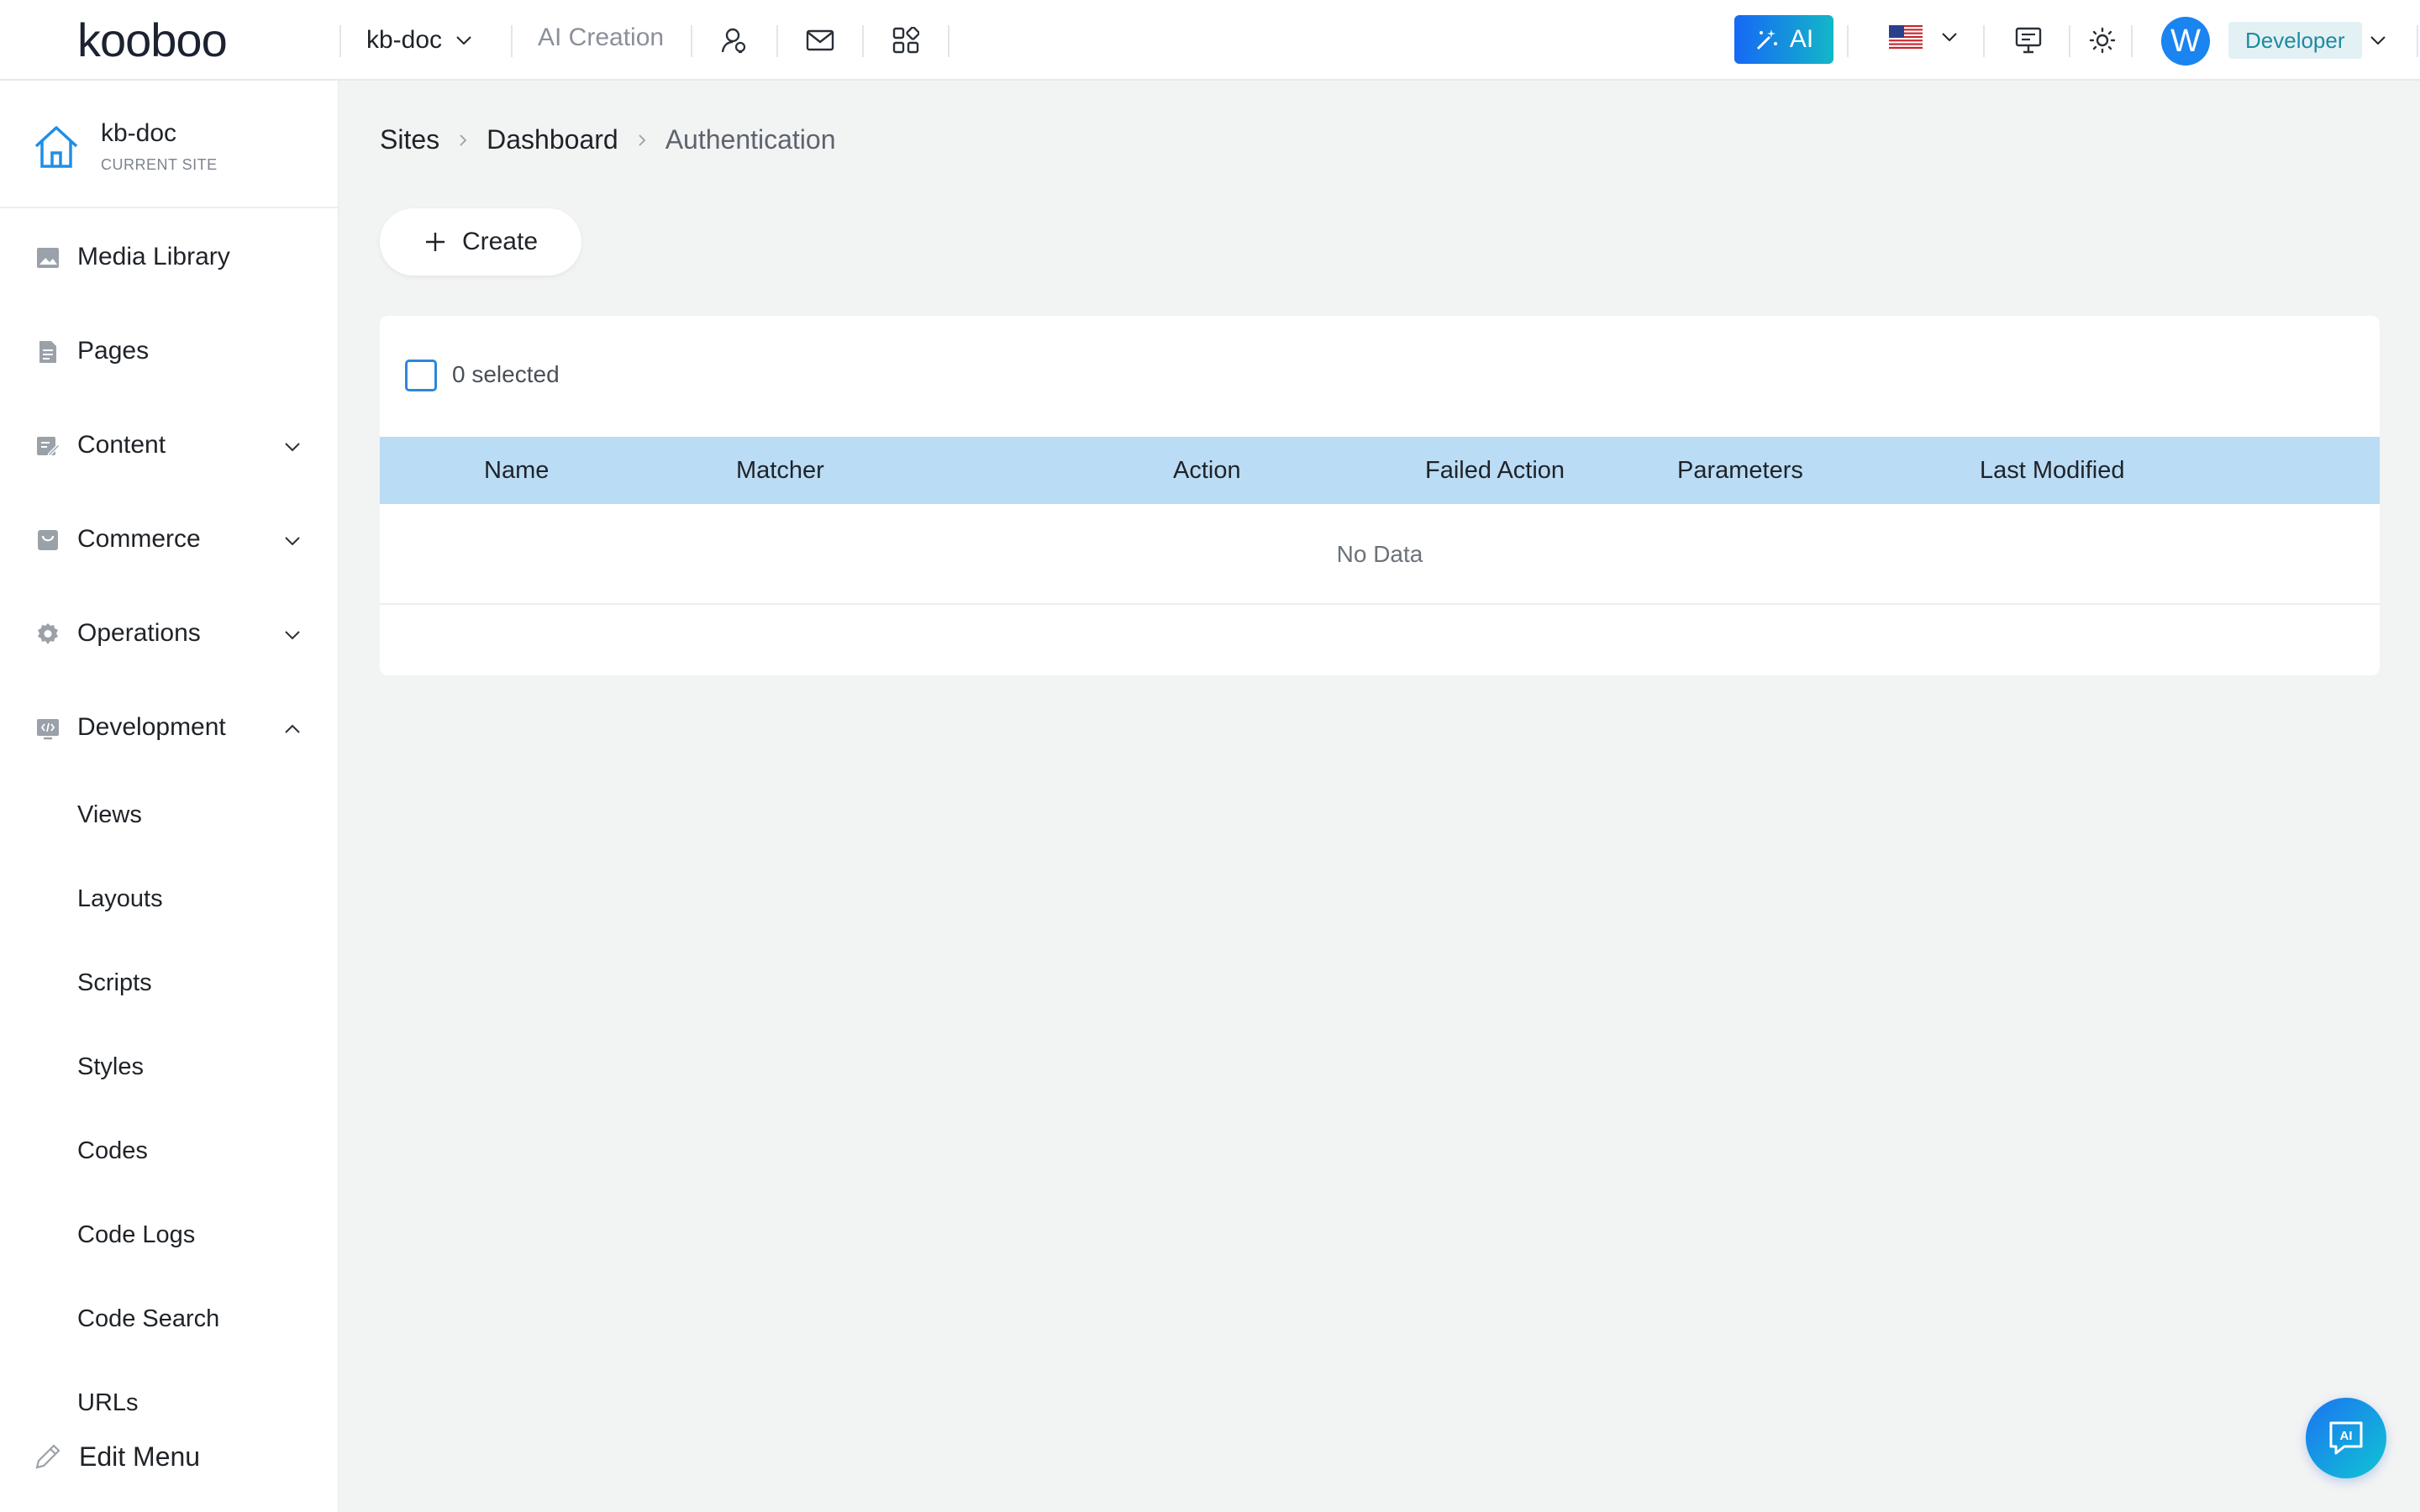 The height and width of the screenshot is (1512, 2420). Describe the element at coordinates (500, 241) in the screenshot. I see `create-button-label: Create` at that location.